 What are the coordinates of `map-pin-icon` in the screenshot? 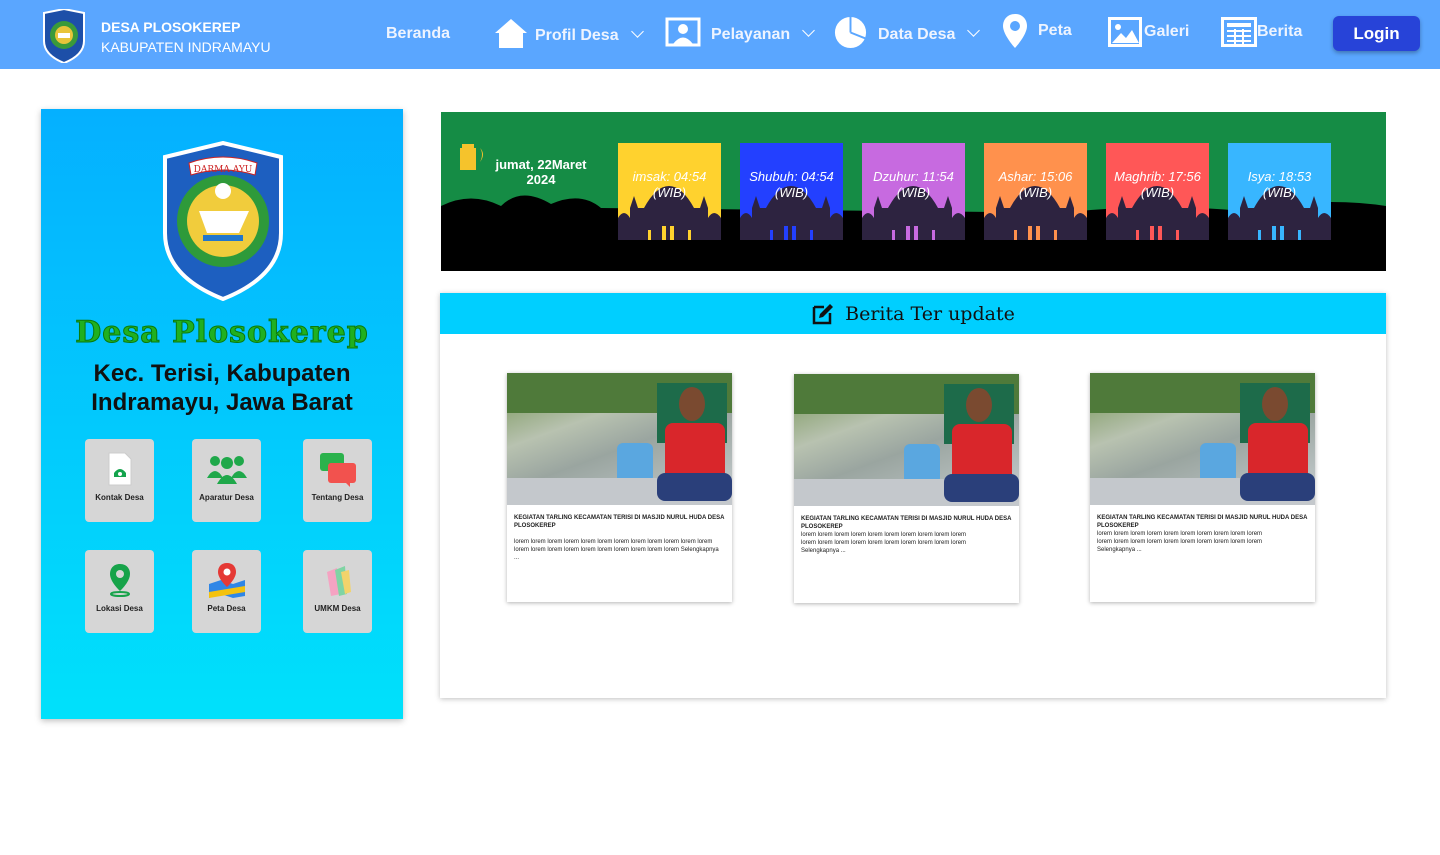 It's located at (1015, 31).